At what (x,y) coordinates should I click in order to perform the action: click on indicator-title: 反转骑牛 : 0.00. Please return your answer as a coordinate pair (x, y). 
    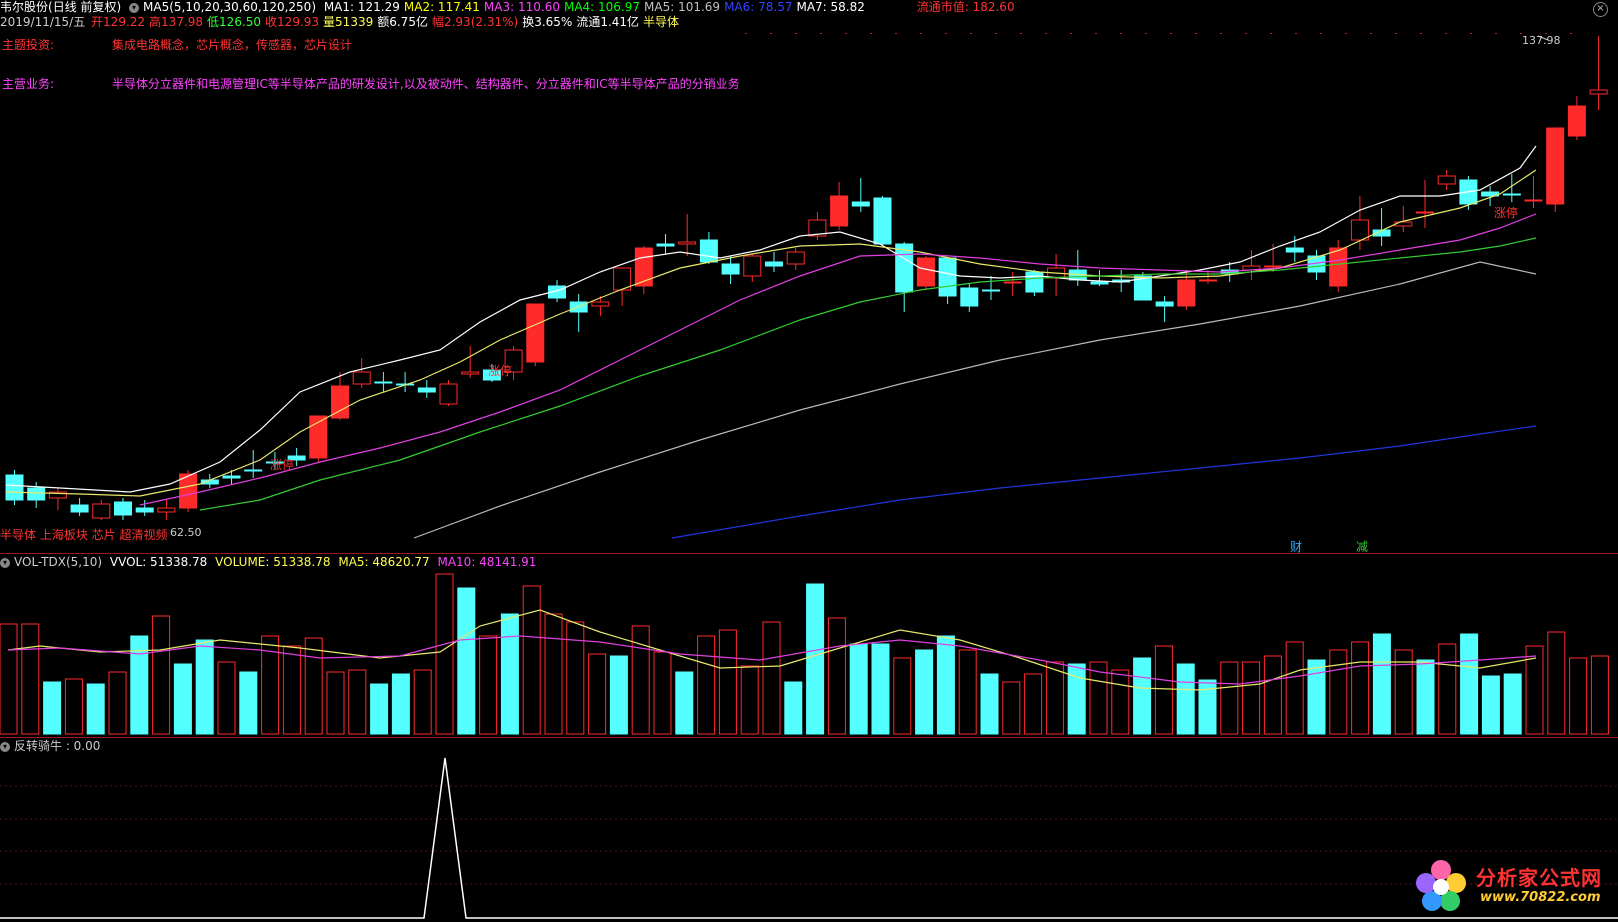
    Looking at the image, I should click on (57, 746).